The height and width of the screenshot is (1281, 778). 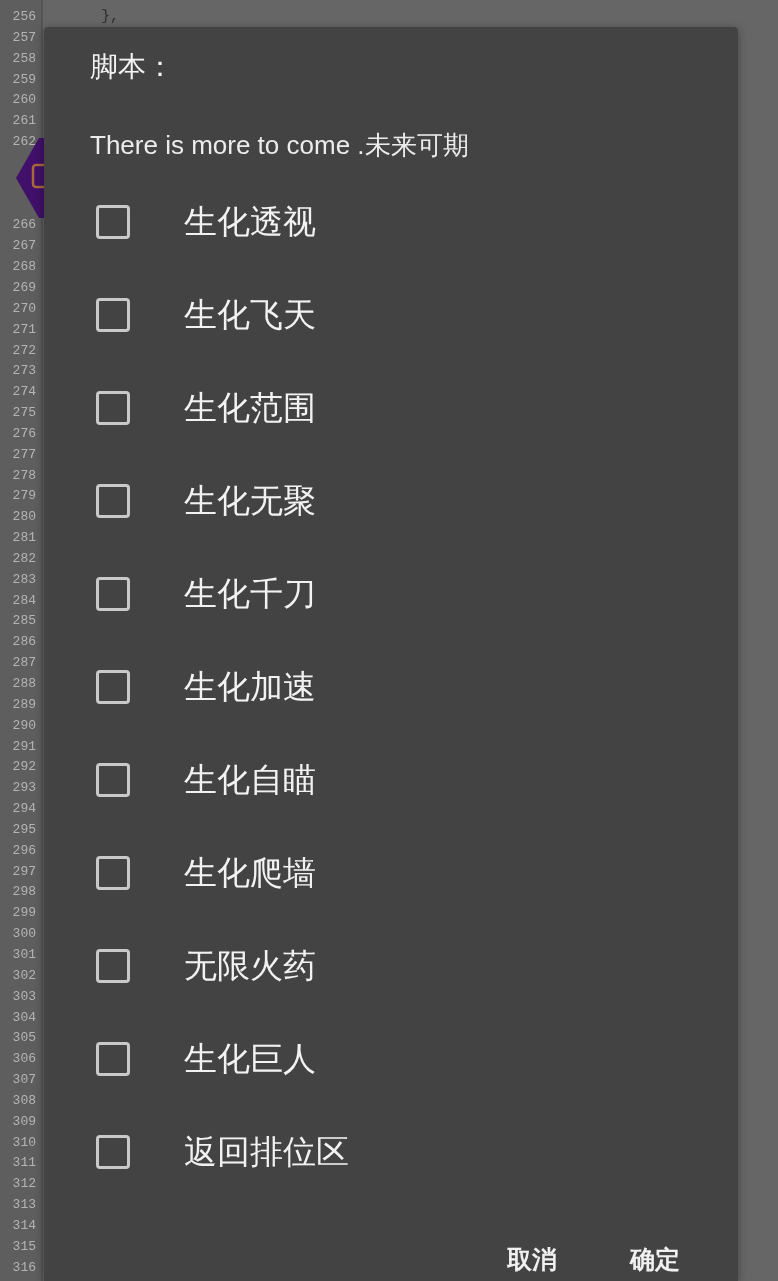 What do you see at coordinates (29, 178) in the screenshot?
I see `hexagon-icon` at bounding box center [29, 178].